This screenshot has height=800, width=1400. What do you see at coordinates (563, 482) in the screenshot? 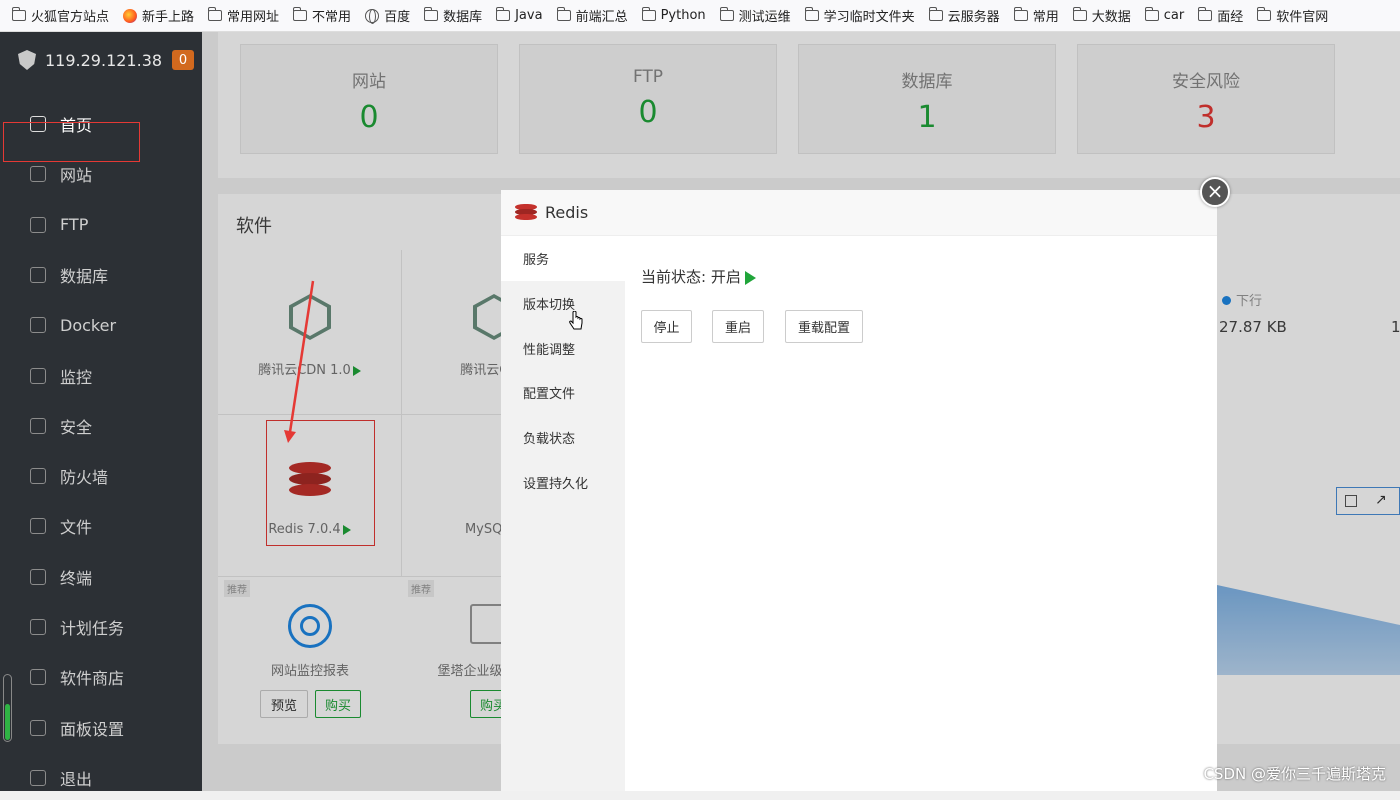
I see `modal-tab: 设置持久化` at bounding box center [563, 482].